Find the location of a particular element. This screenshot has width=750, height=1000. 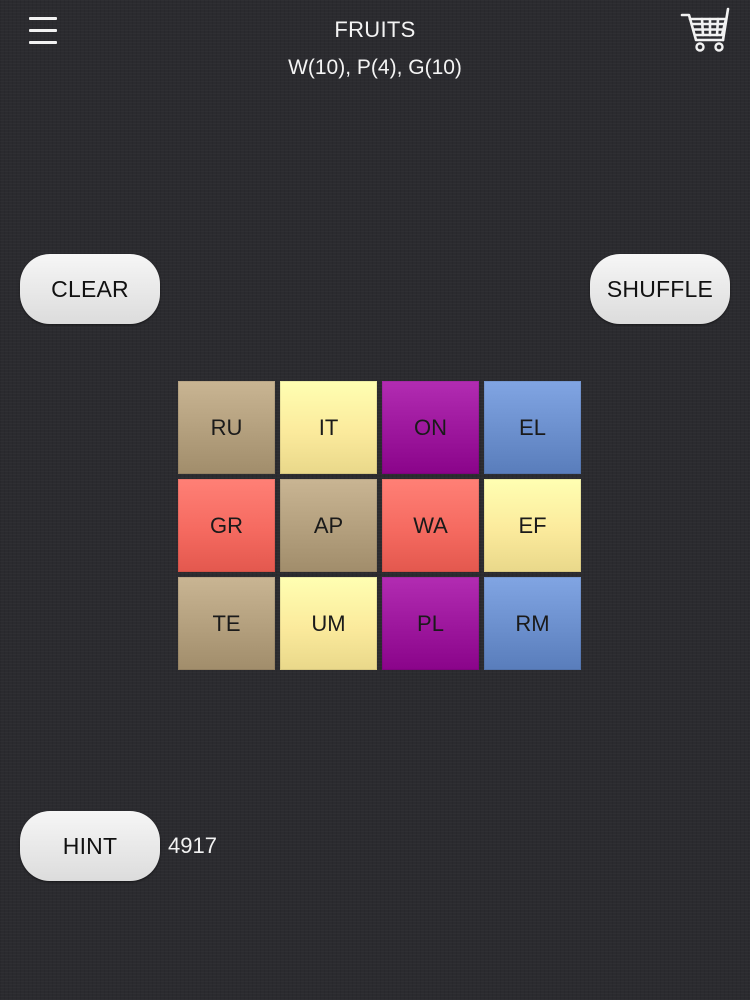

word-counts: W(10), P(4), G(10) is located at coordinates (375, 67).